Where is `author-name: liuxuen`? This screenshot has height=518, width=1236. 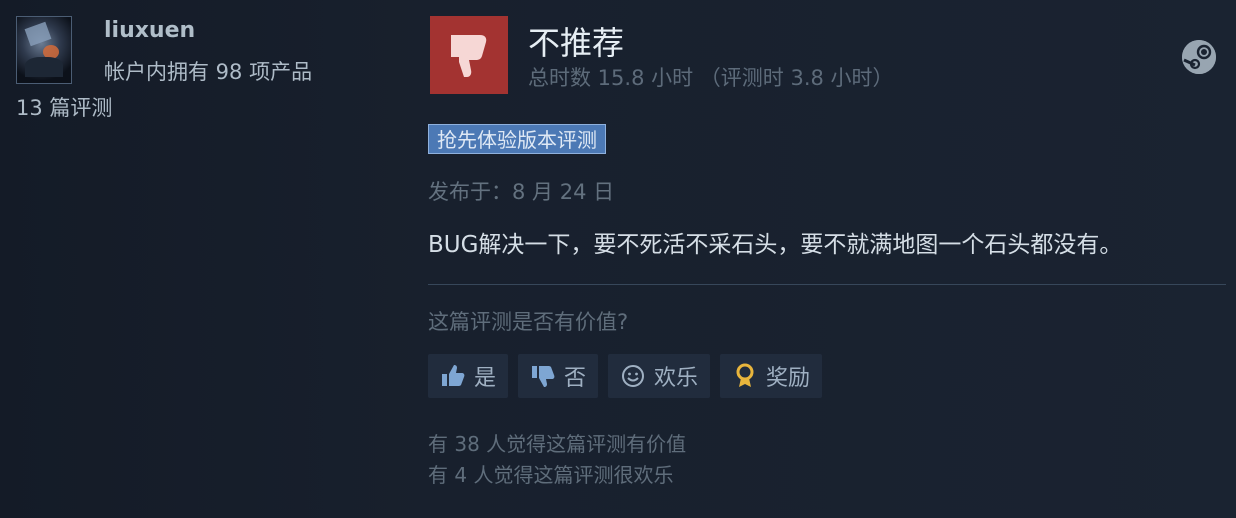
author-name: liuxuen is located at coordinates (149, 30).